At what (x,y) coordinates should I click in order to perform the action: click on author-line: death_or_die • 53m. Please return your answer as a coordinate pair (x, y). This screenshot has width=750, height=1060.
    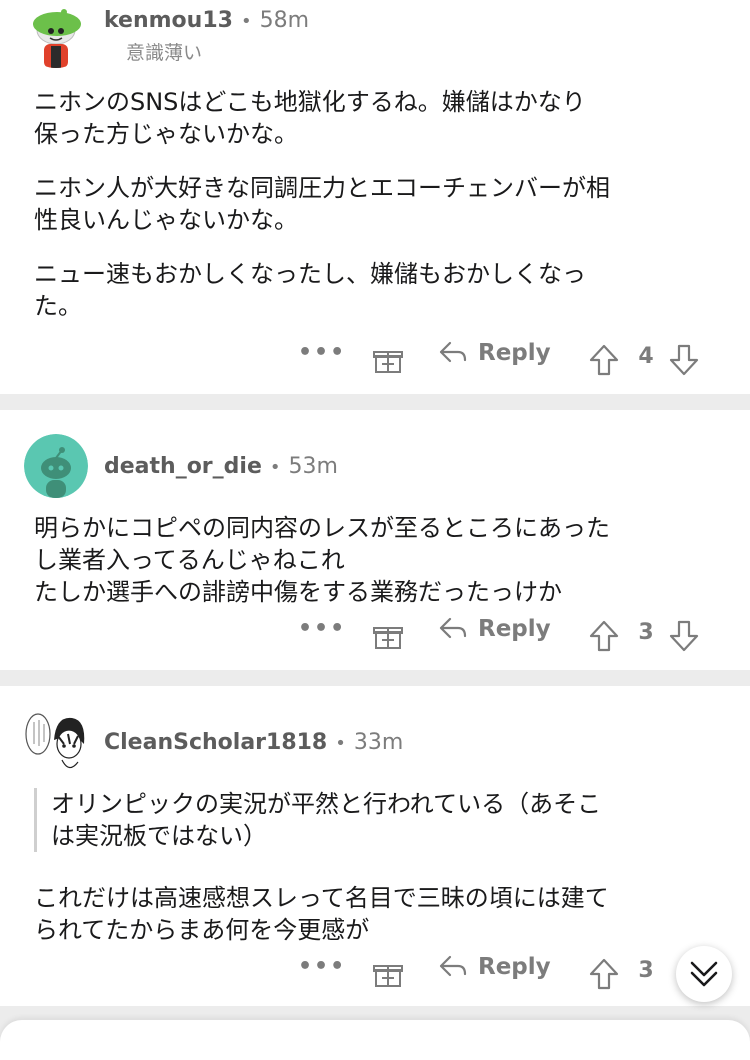
    Looking at the image, I should click on (221, 466).